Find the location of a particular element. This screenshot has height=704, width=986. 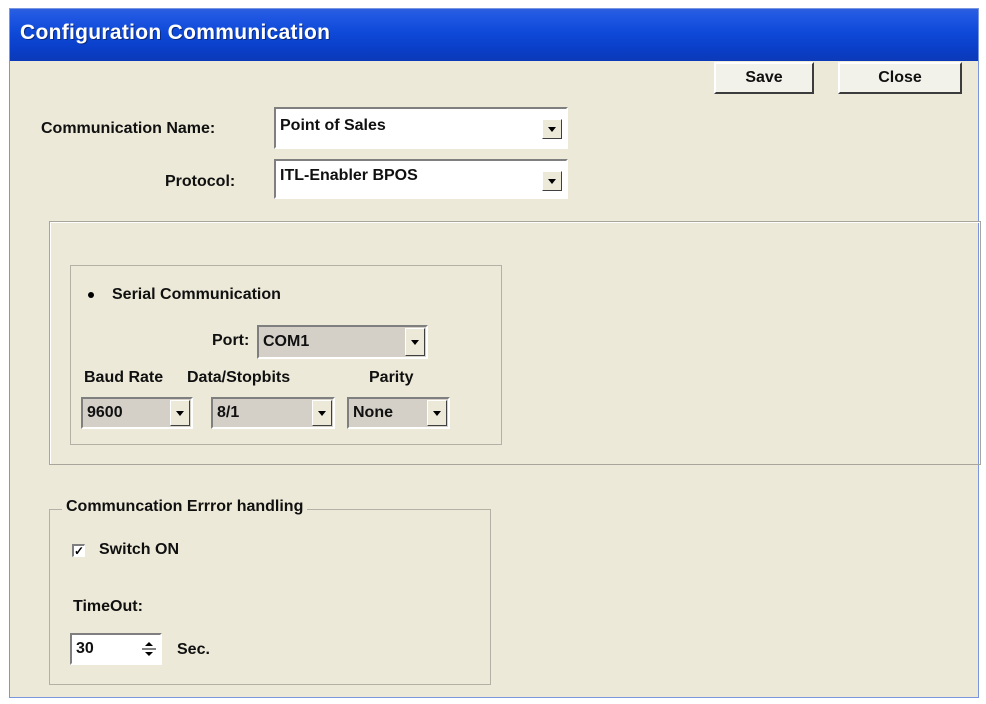

communication-name-select: Point of Sales is located at coordinates (421, 128).